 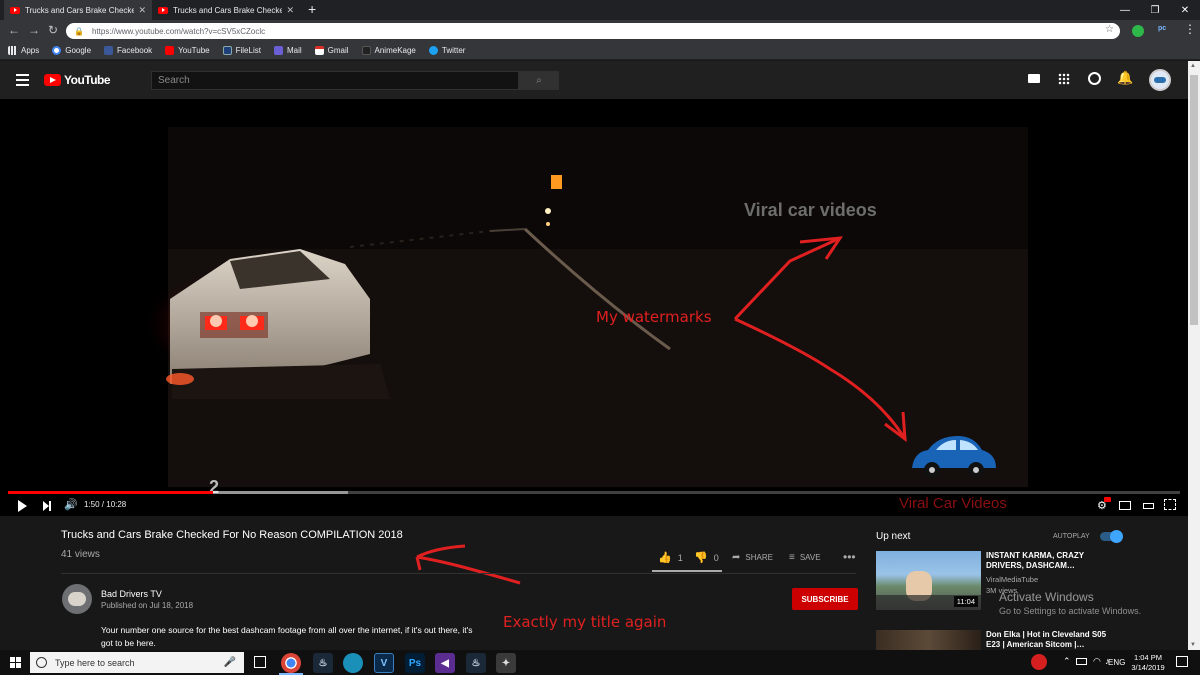 What do you see at coordinates (1194, 355) in the screenshot?
I see `page-scrollbar: ▲ ▼` at bounding box center [1194, 355].